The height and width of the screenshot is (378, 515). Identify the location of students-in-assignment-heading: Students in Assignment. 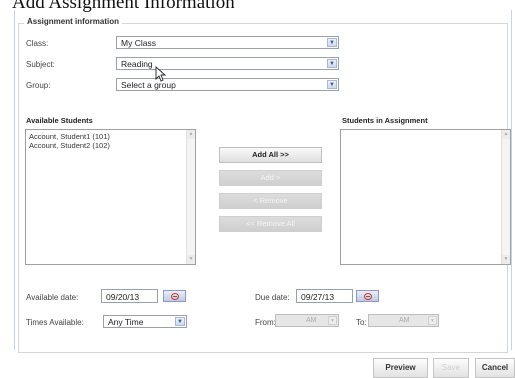
(385, 120).